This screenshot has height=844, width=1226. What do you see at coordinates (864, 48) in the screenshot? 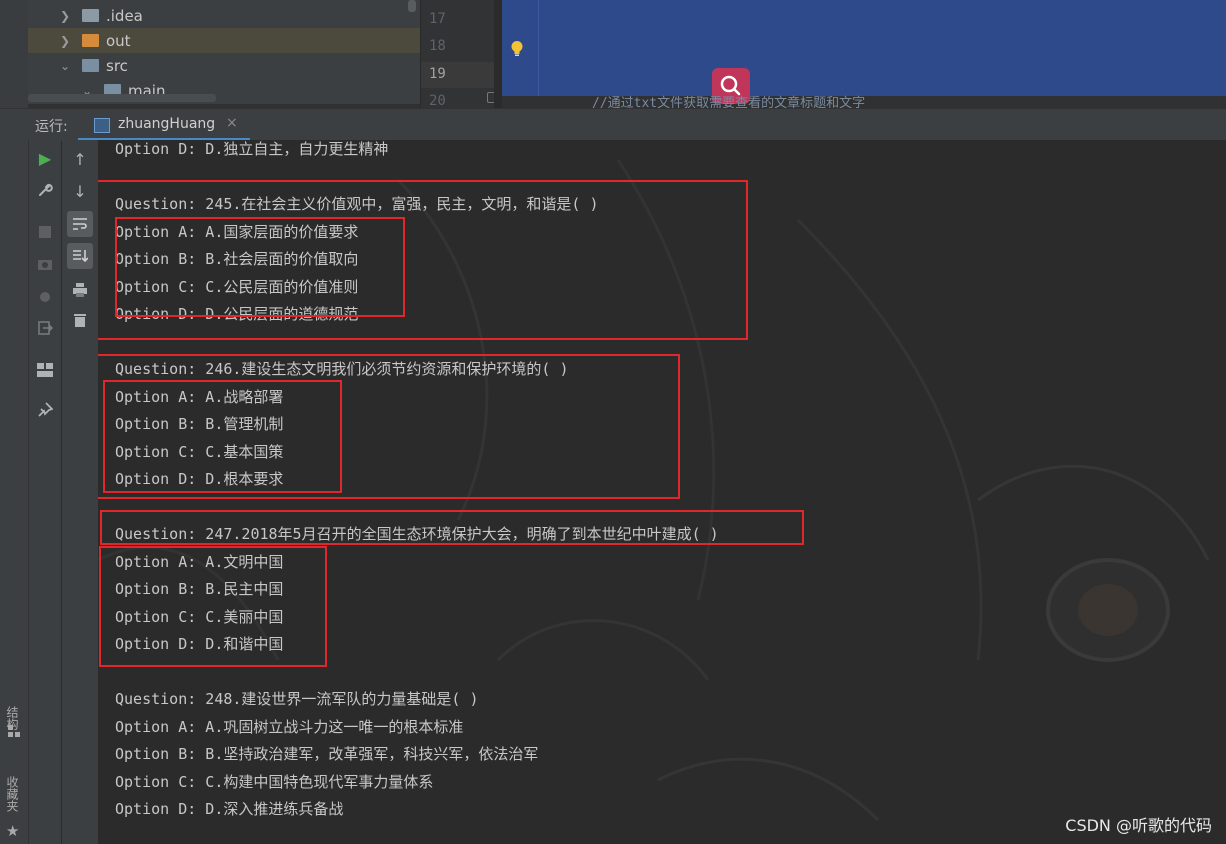
I see `editor-area` at bounding box center [864, 48].